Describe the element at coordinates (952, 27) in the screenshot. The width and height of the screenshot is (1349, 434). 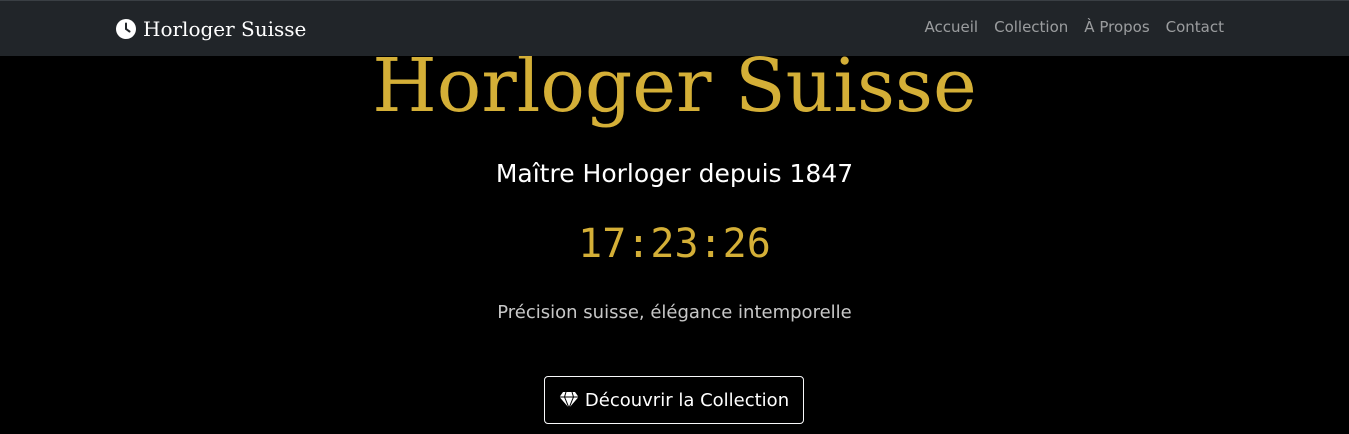
I see `nav-link-accueil: Accueil` at that location.